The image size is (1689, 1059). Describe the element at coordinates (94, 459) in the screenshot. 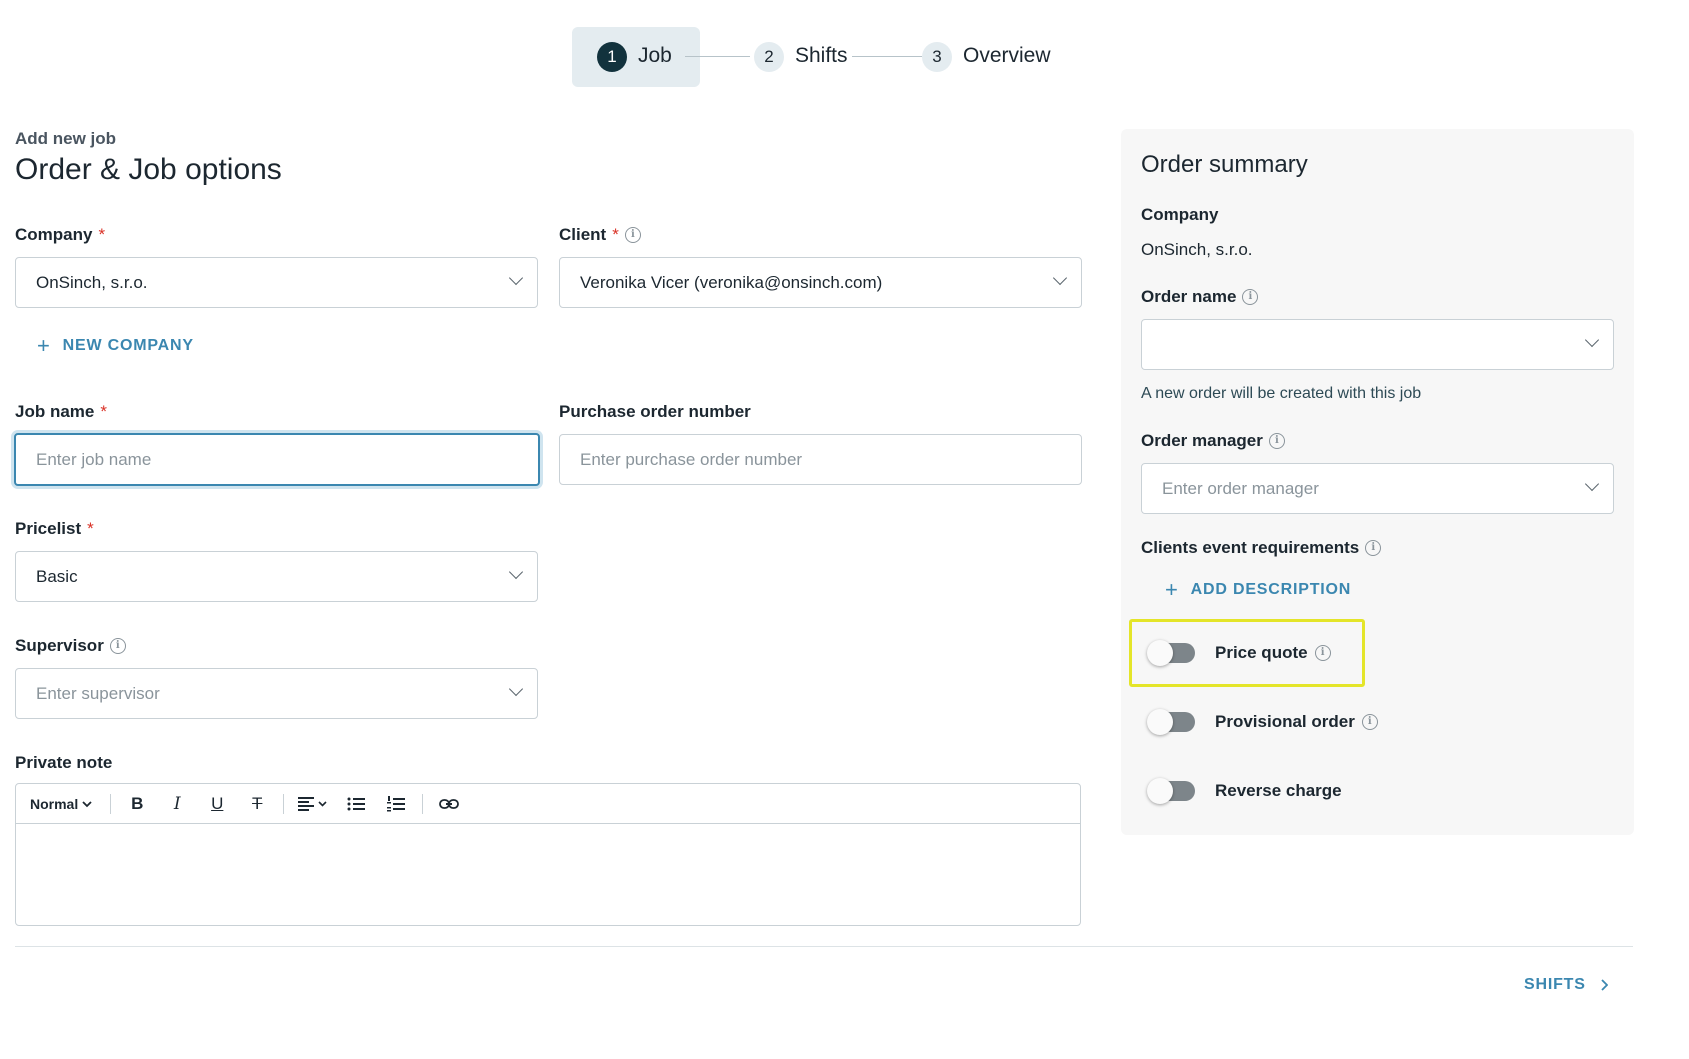

I see `job-name-placeholder: Enter job name` at that location.